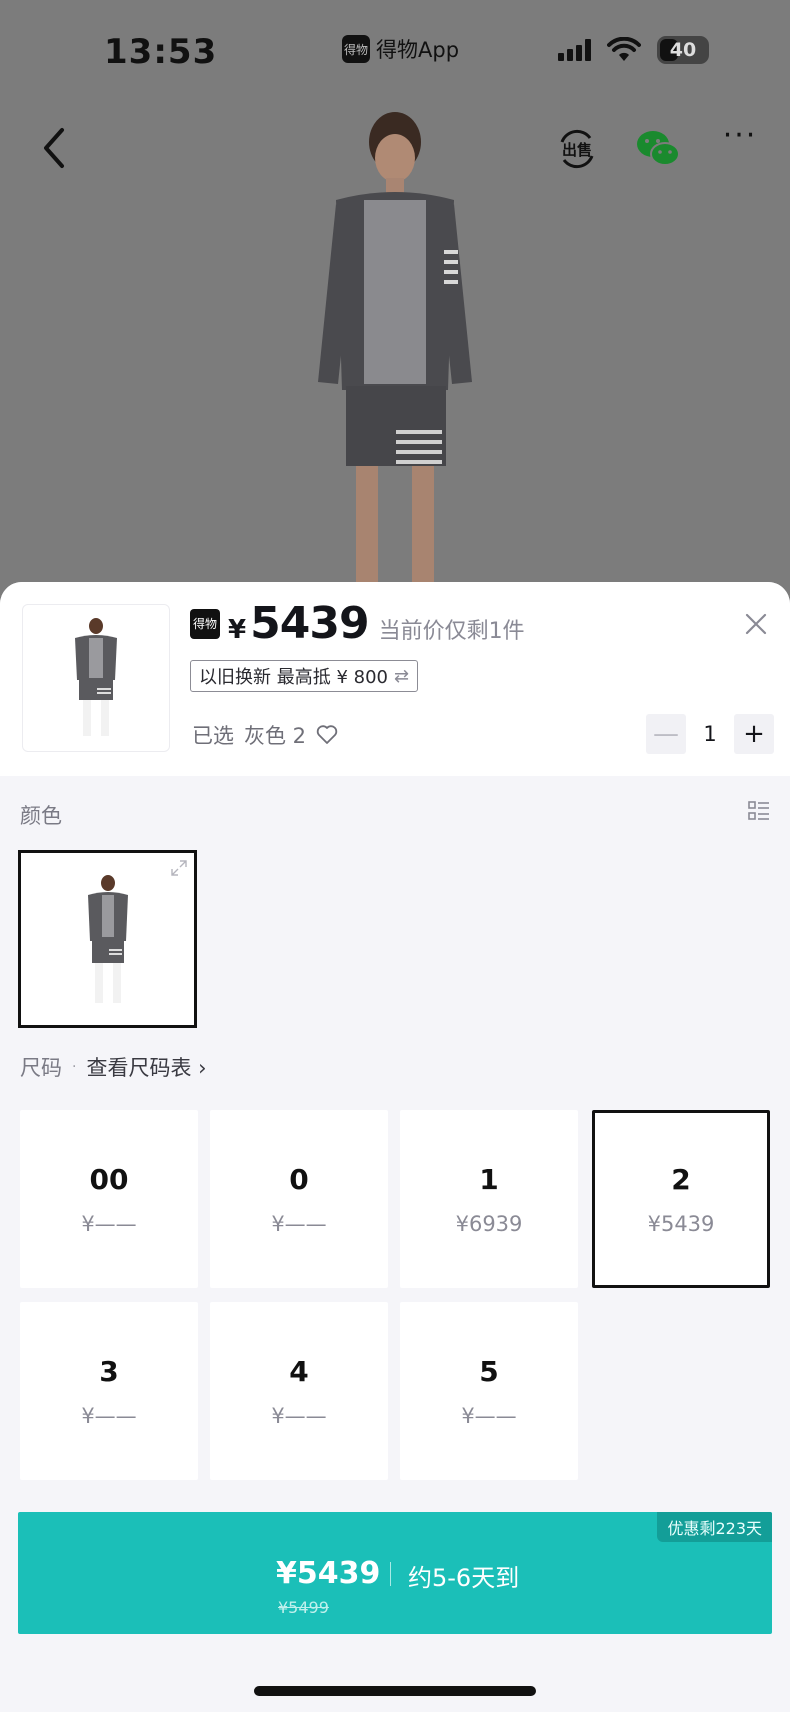 Image resolution: width=790 pixels, height=1712 pixels. What do you see at coordinates (489, 1391) in the screenshot?
I see `size-option-5: 5 ¥——` at bounding box center [489, 1391].